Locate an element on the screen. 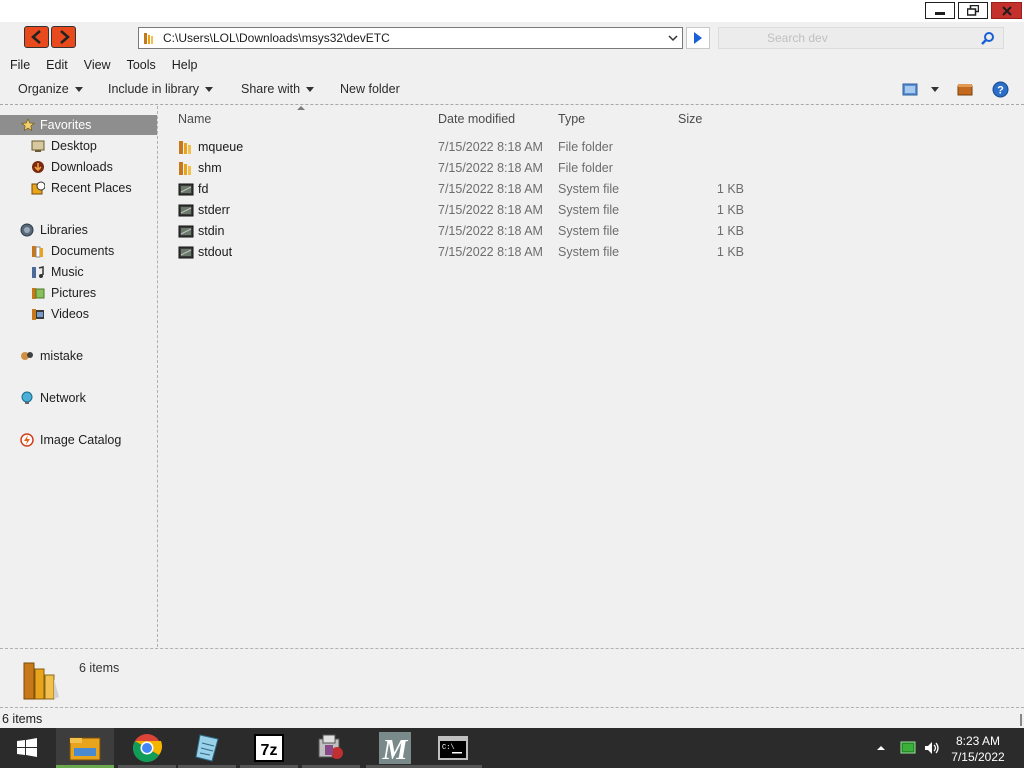 This screenshot has width=1024, height=768. forward-button is located at coordinates (63, 37).